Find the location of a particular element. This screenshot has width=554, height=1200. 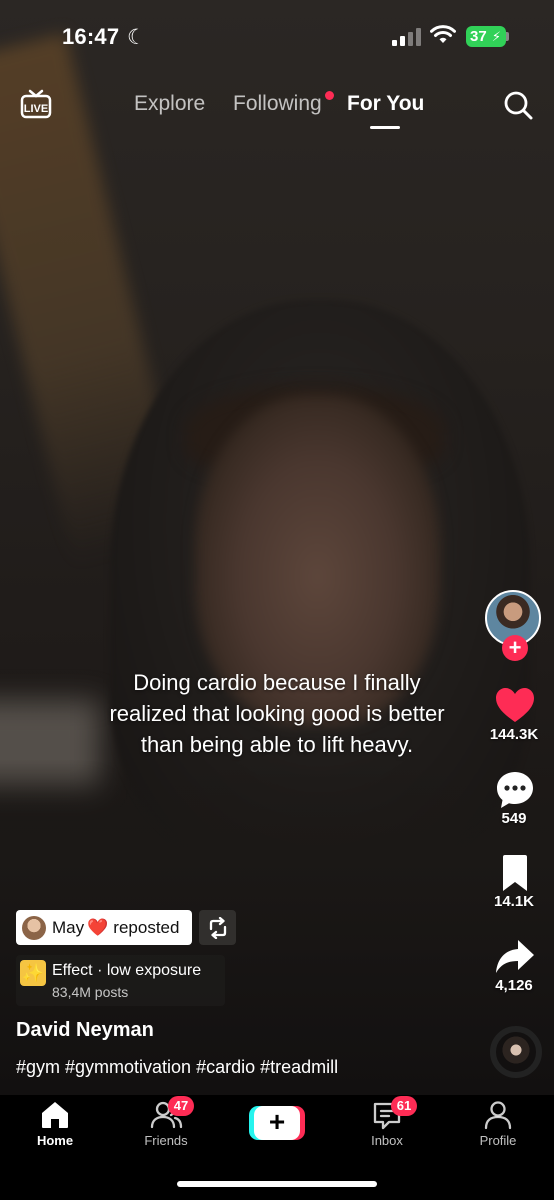

following-notification-dot is located at coordinates (329, 95).